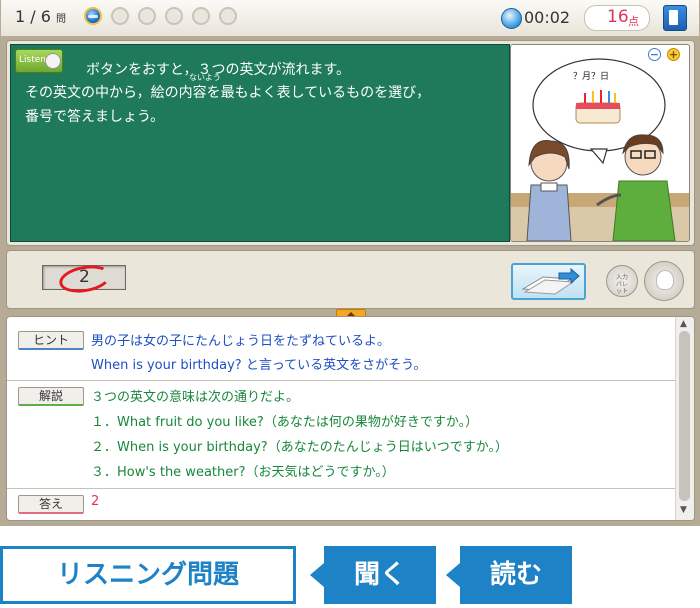 The image size is (700, 608). What do you see at coordinates (259, 365) in the screenshot?
I see `hint-line-2: When is your birthday? と言っている英文をさがそう。` at bounding box center [259, 365].